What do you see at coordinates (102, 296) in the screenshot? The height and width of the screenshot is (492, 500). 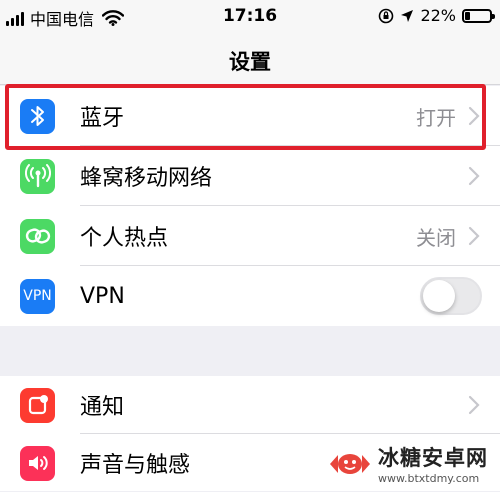 I see `settings-row-label: VPN` at bounding box center [102, 296].